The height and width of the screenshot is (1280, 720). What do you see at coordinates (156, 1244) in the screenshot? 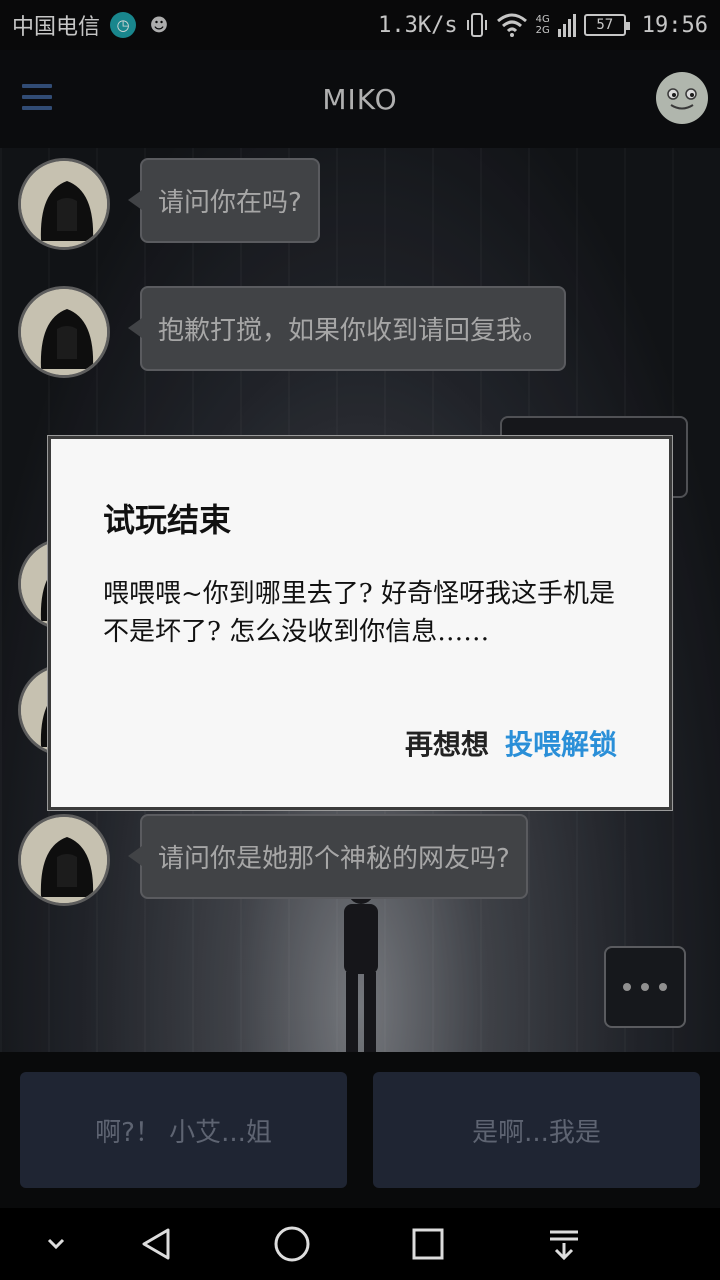
I see `back-icon` at bounding box center [156, 1244].